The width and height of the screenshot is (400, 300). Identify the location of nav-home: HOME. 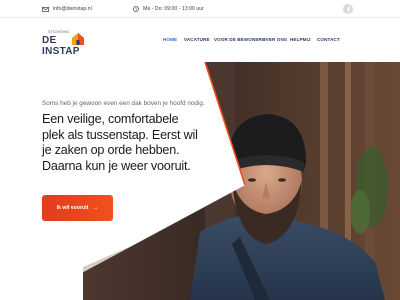
(170, 39).